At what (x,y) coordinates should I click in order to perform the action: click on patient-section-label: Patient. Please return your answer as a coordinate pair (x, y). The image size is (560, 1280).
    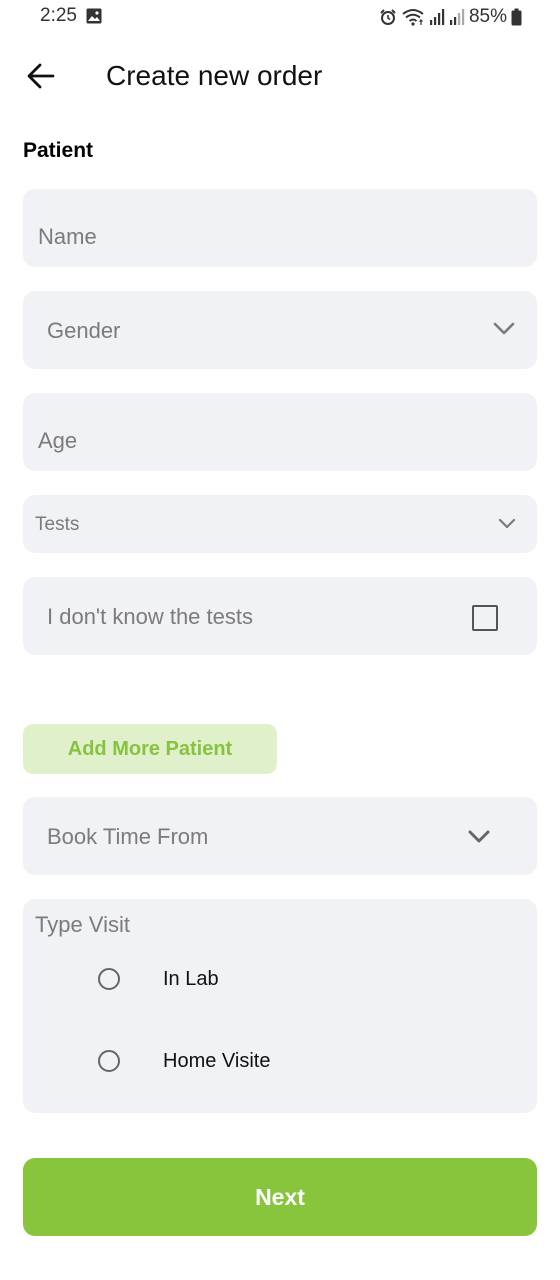
    Looking at the image, I should click on (58, 150).